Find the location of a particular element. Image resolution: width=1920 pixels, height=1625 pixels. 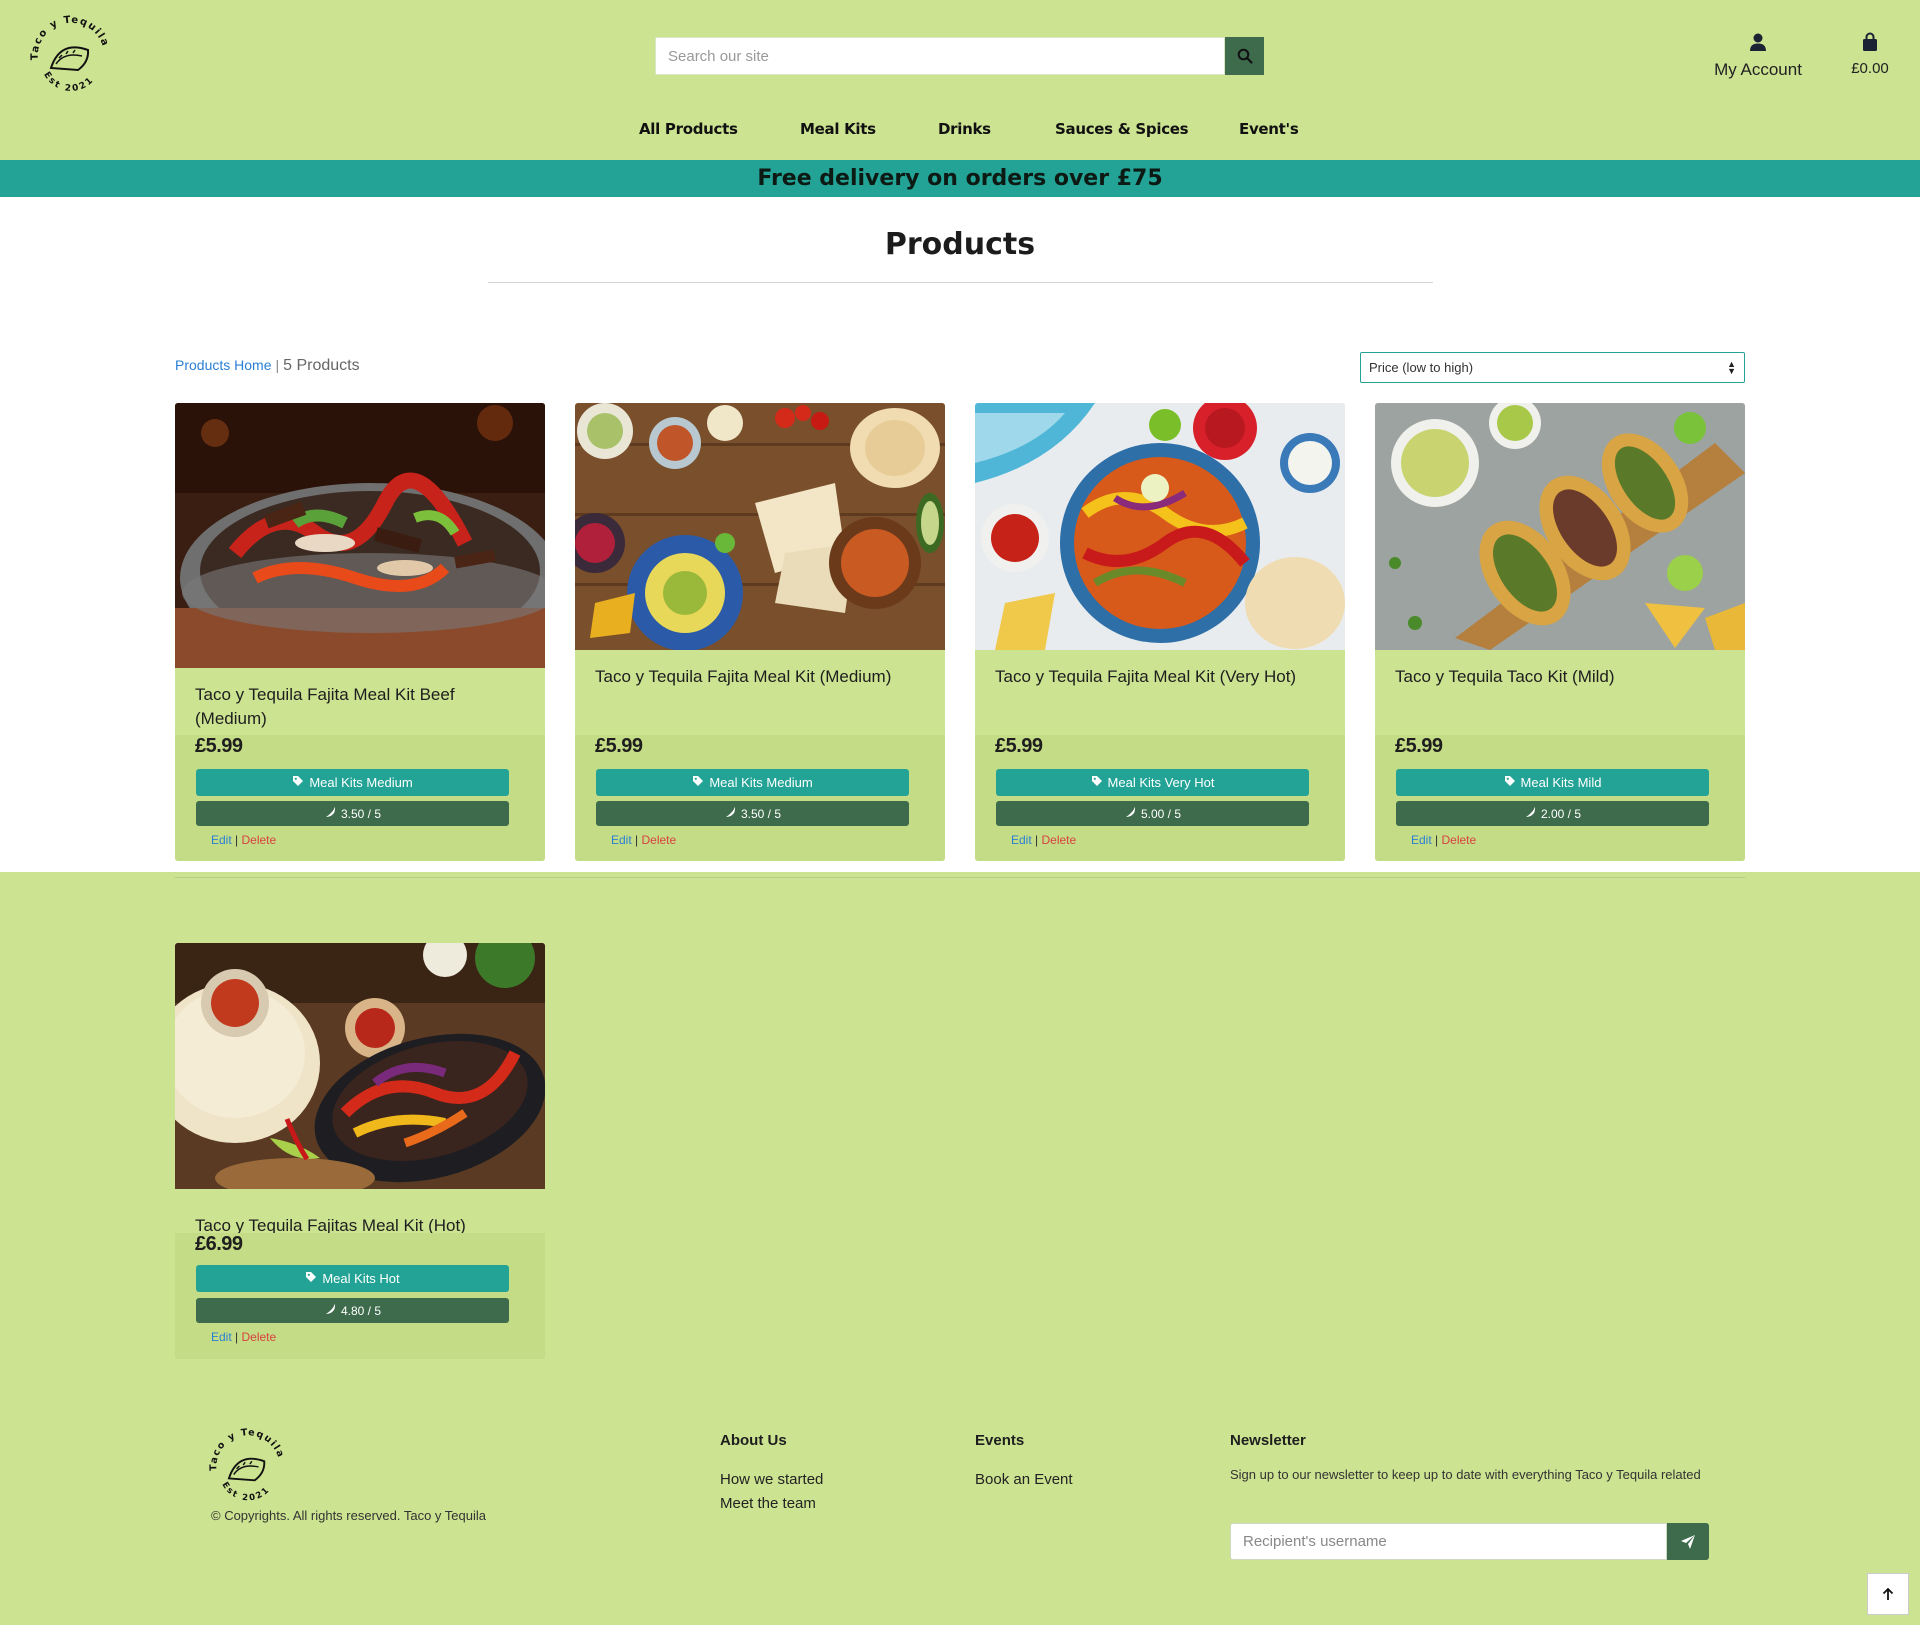

rating-value: 4.80 / 5 is located at coordinates (361, 1310).